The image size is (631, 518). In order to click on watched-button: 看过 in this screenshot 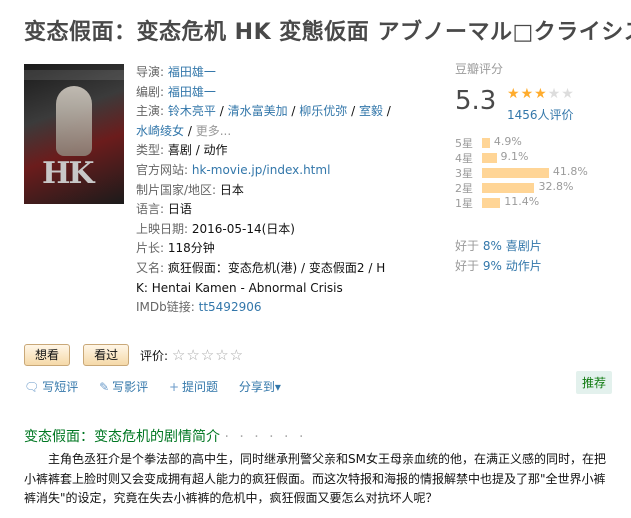, I will do `click(106, 355)`.